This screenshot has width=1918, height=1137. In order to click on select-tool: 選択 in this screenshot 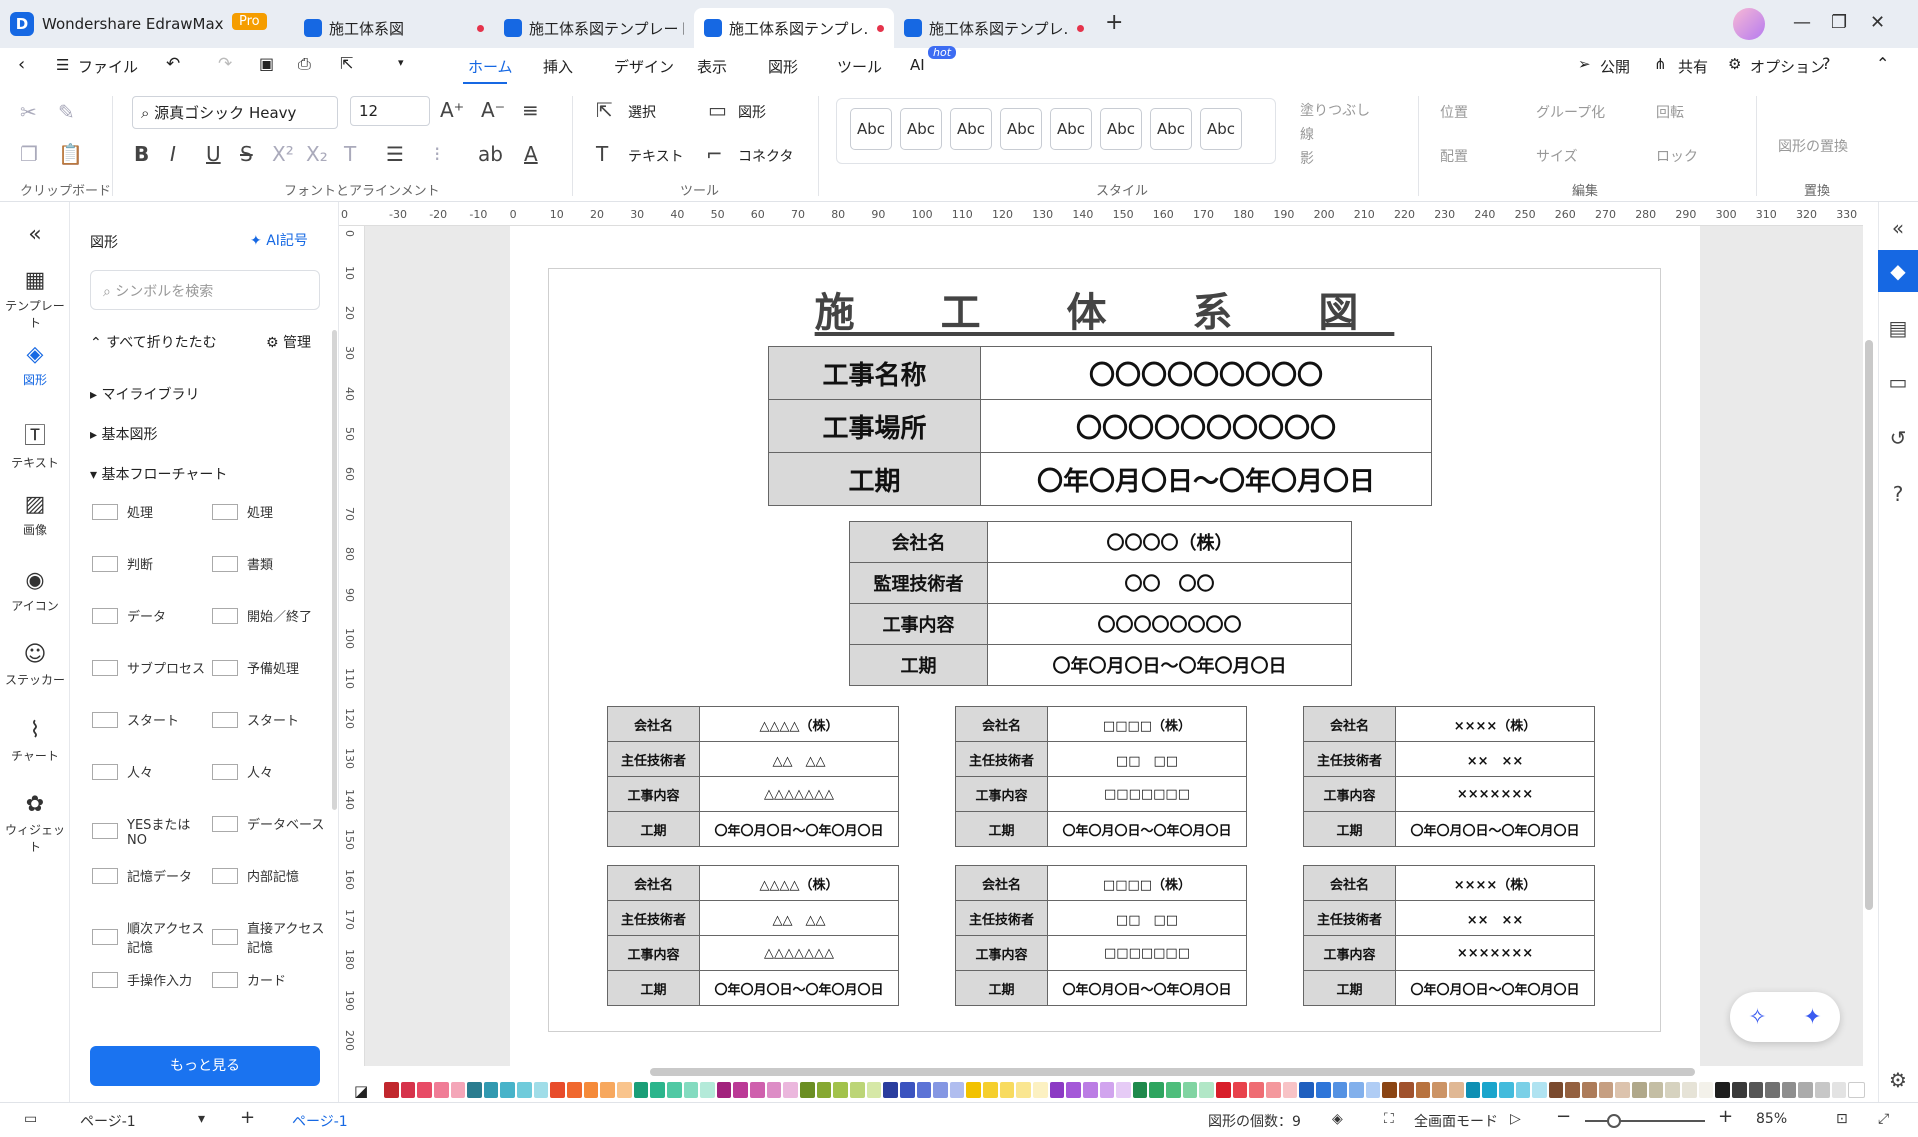, I will do `click(642, 112)`.